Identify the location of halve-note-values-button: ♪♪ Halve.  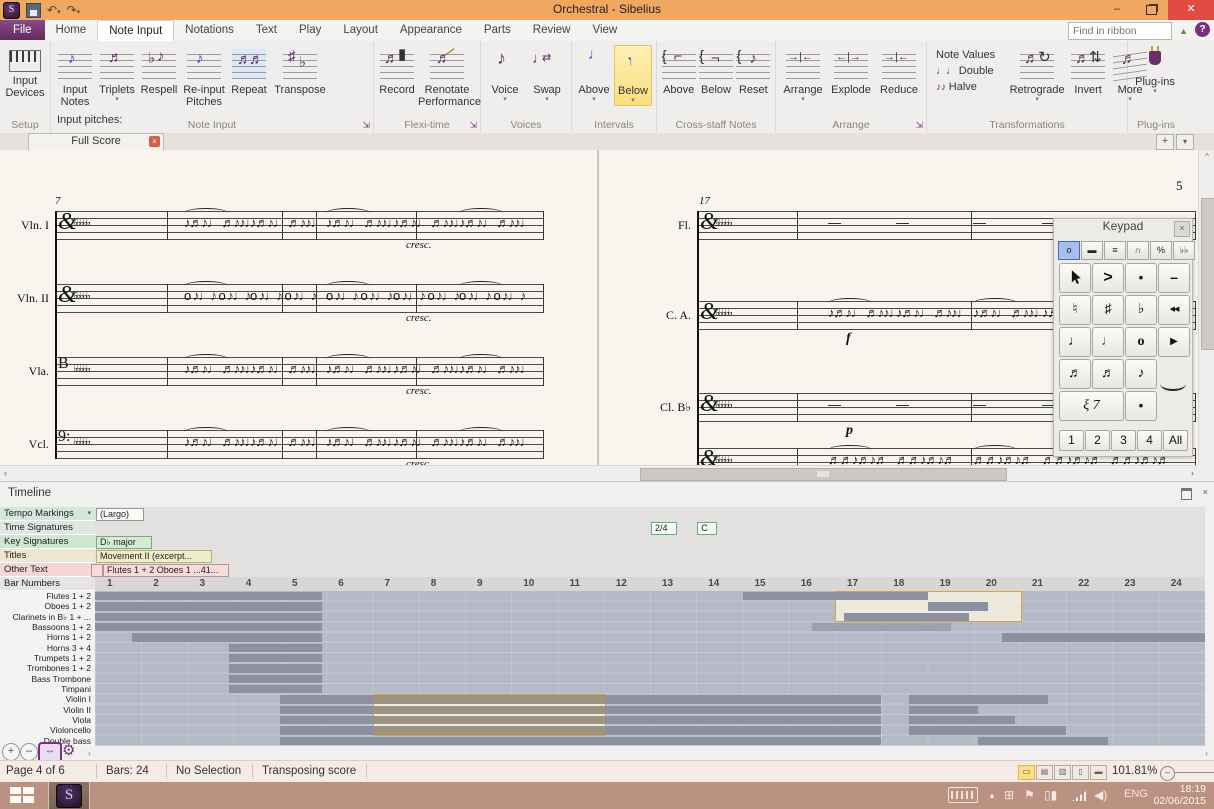
(965, 87).